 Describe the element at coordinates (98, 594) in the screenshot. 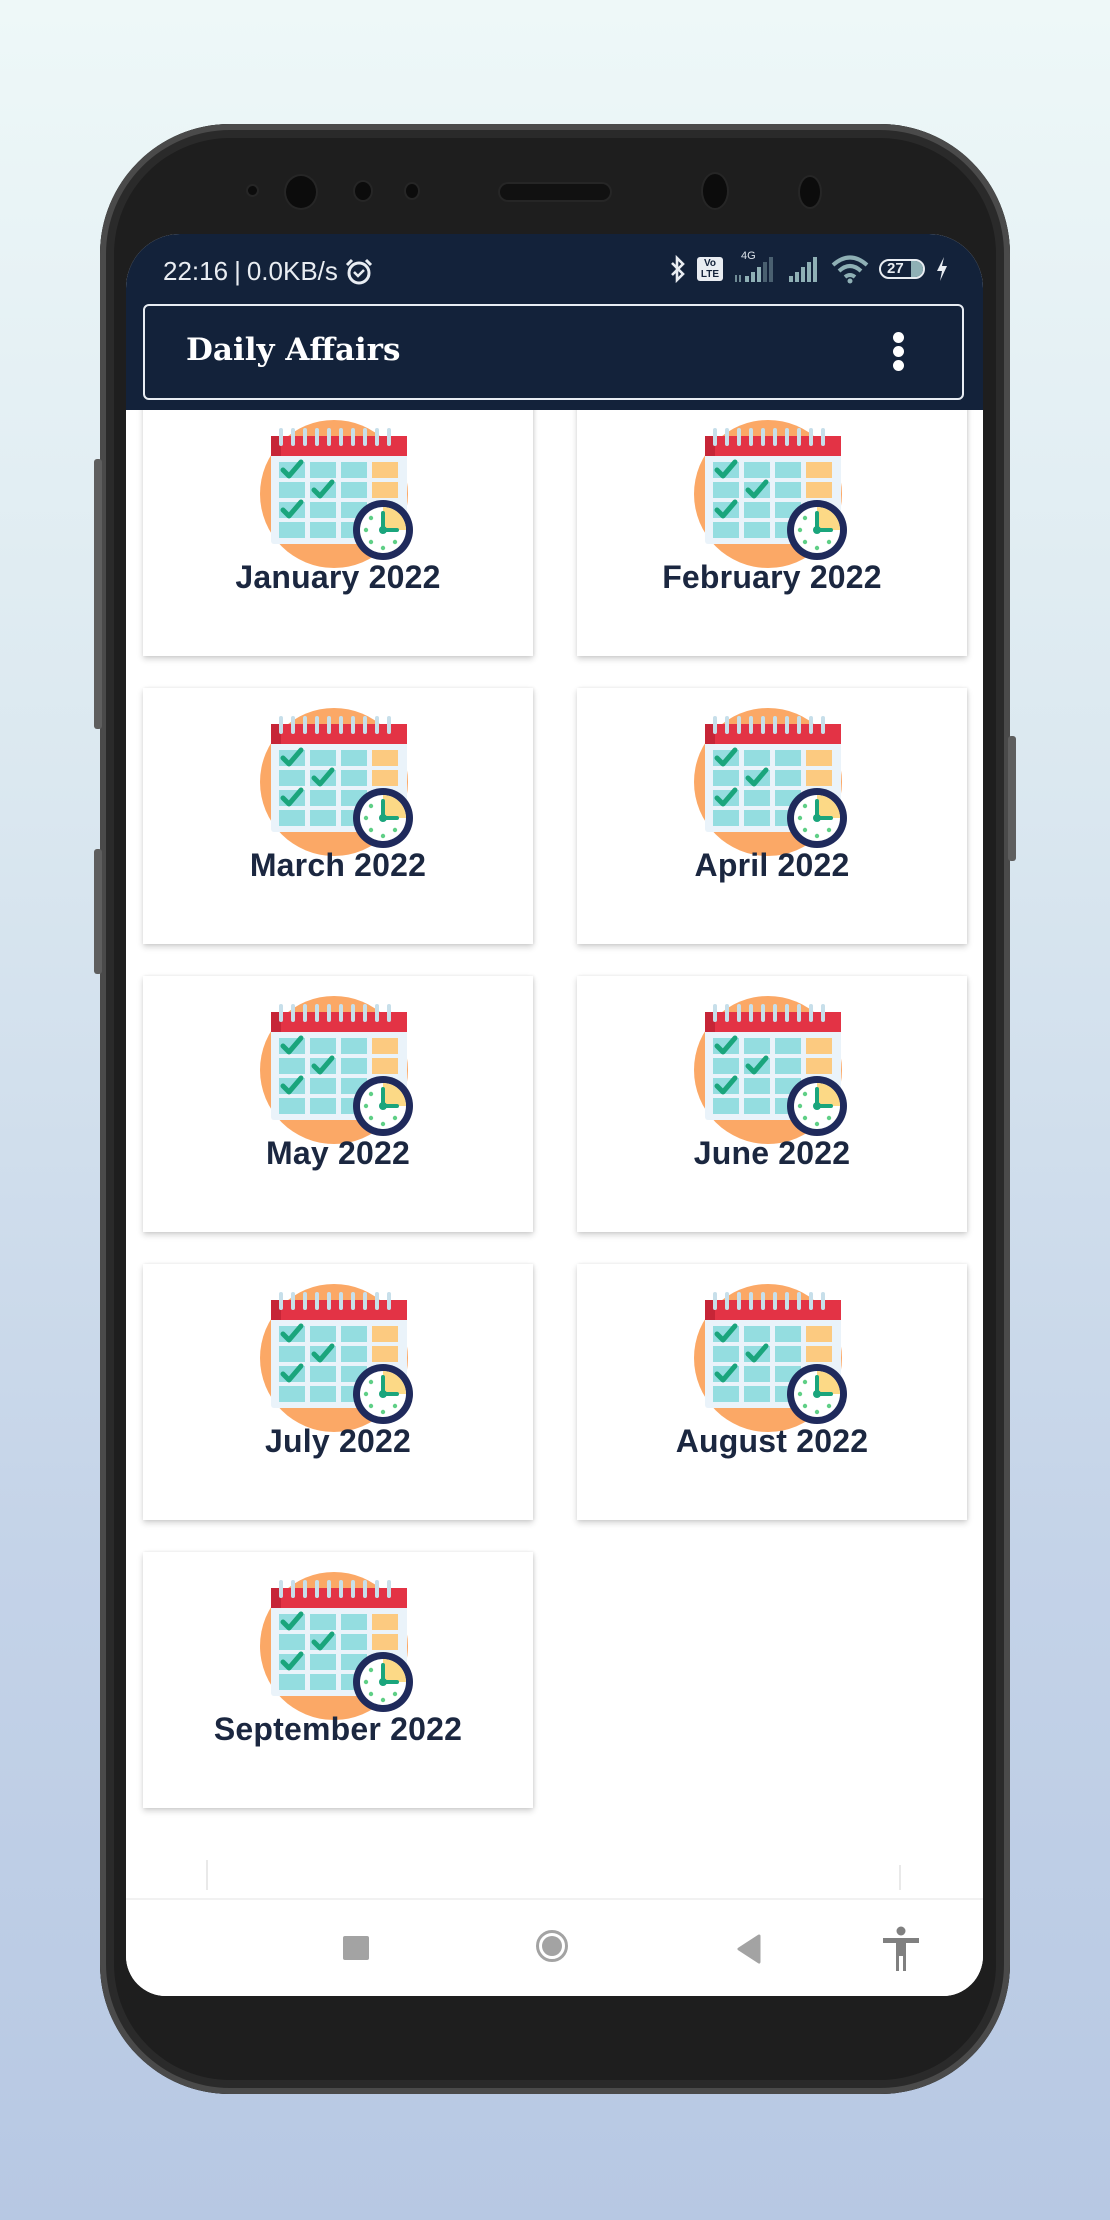

I see `volume-up-button` at that location.